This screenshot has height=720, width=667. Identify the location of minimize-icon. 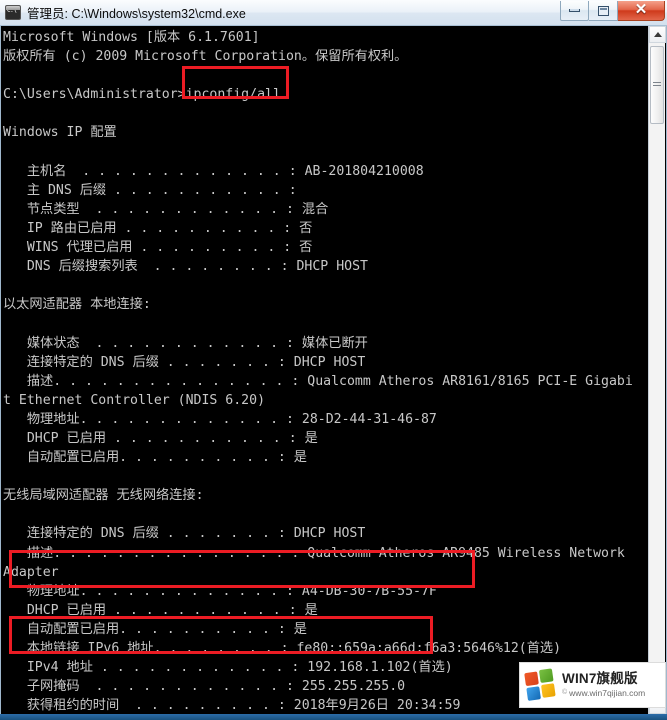
(574, 10).